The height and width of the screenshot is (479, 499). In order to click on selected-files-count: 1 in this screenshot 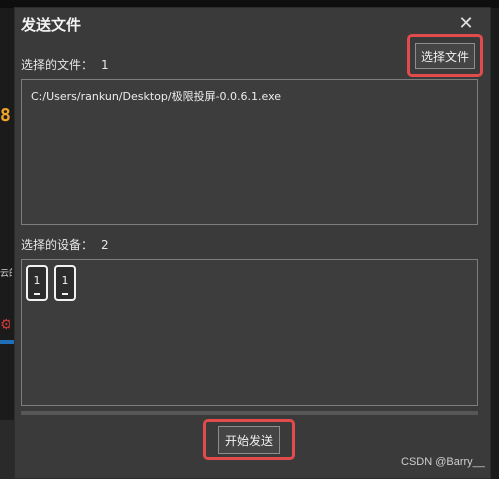, I will do `click(105, 65)`.